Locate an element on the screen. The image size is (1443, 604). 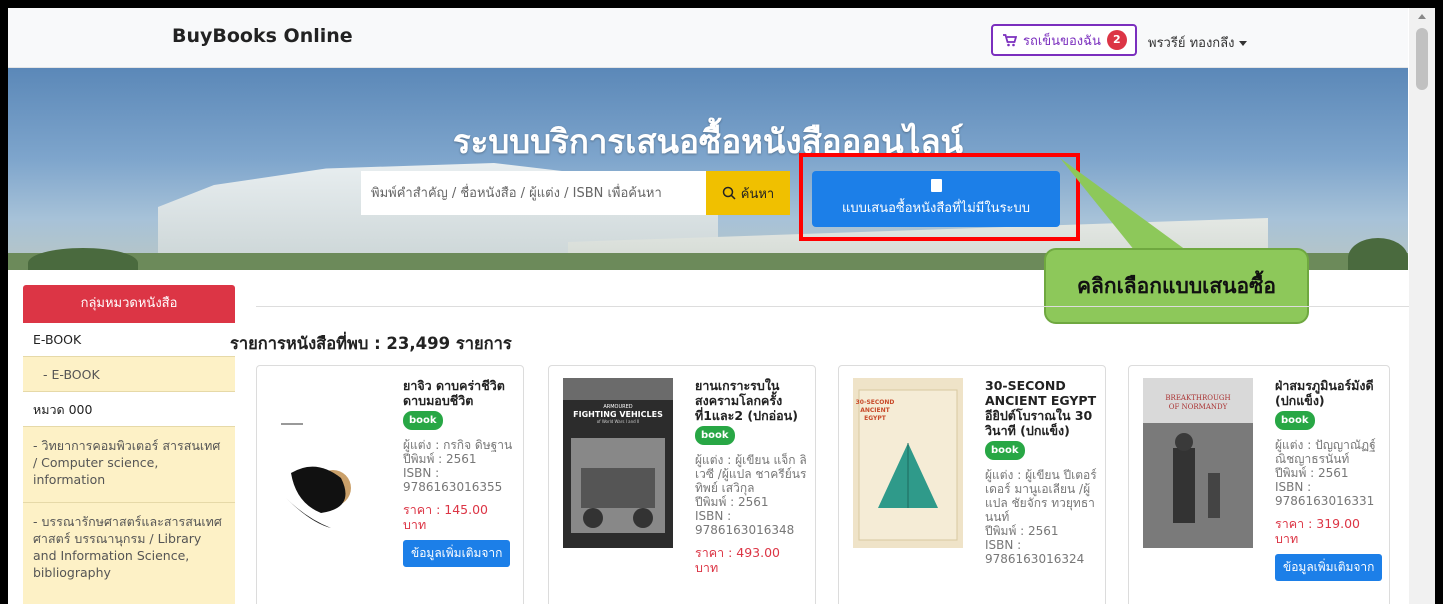
user-menu: พรวรีย์ ทองกลึง is located at coordinates (1197, 42).